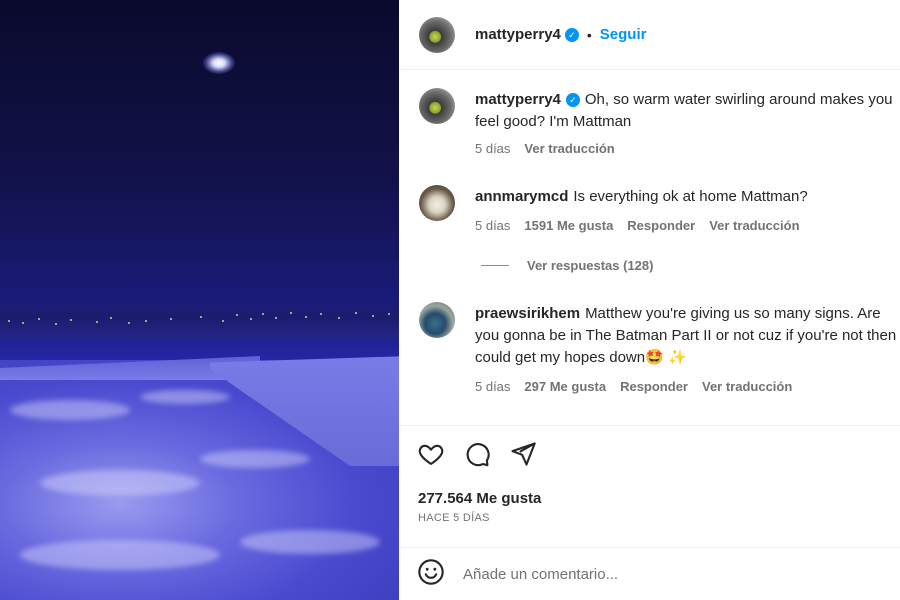 The width and height of the screenshot is (900, 600). I want to click on action-icons, so click(477, 454).